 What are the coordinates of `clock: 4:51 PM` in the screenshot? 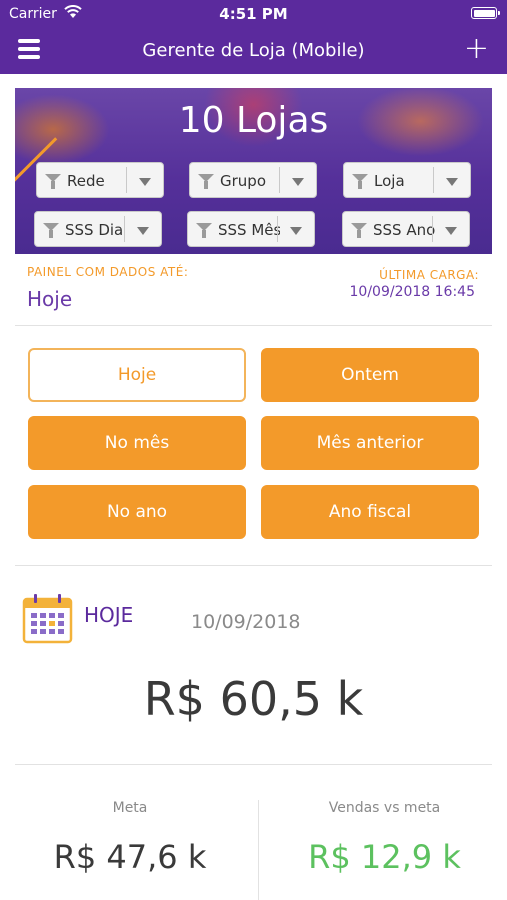 It's located at (253, 14).